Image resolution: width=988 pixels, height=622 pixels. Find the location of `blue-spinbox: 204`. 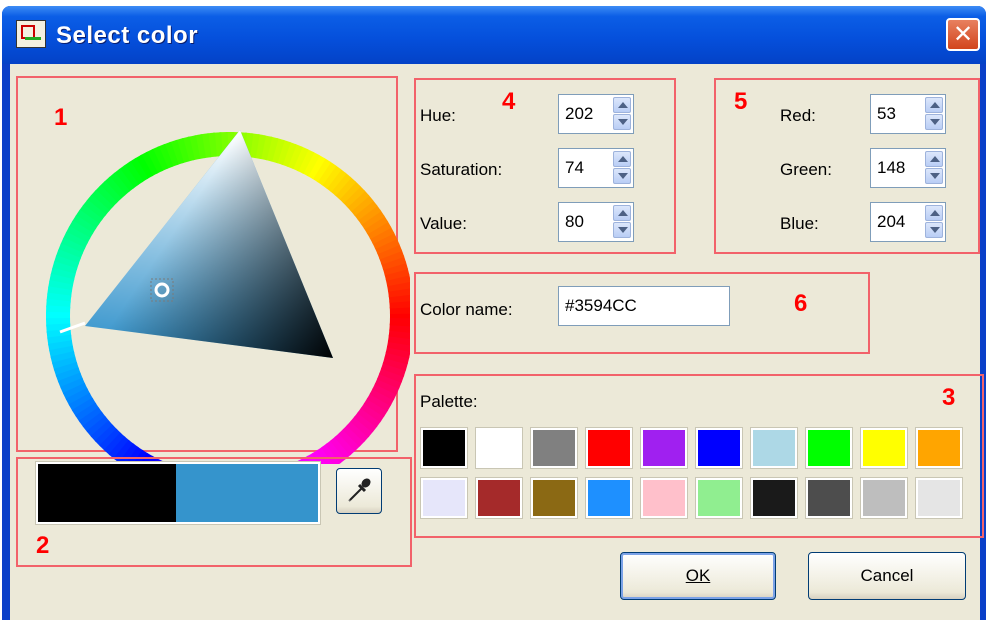

blue-spinbox: 204 is located at coordinates (908, 222).